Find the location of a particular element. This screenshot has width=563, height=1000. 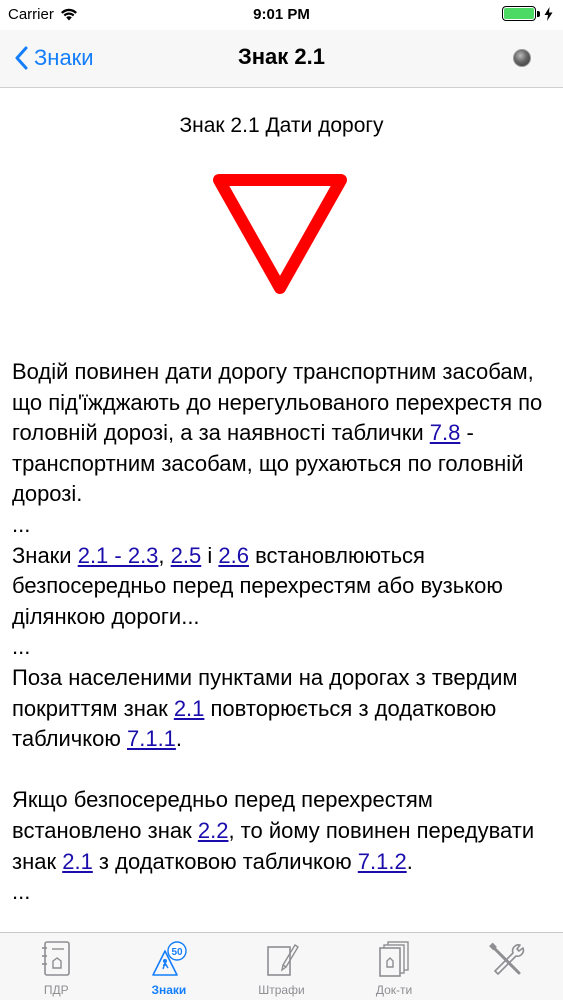

tab-rules: ПДР is located at coordinates (56, 966).